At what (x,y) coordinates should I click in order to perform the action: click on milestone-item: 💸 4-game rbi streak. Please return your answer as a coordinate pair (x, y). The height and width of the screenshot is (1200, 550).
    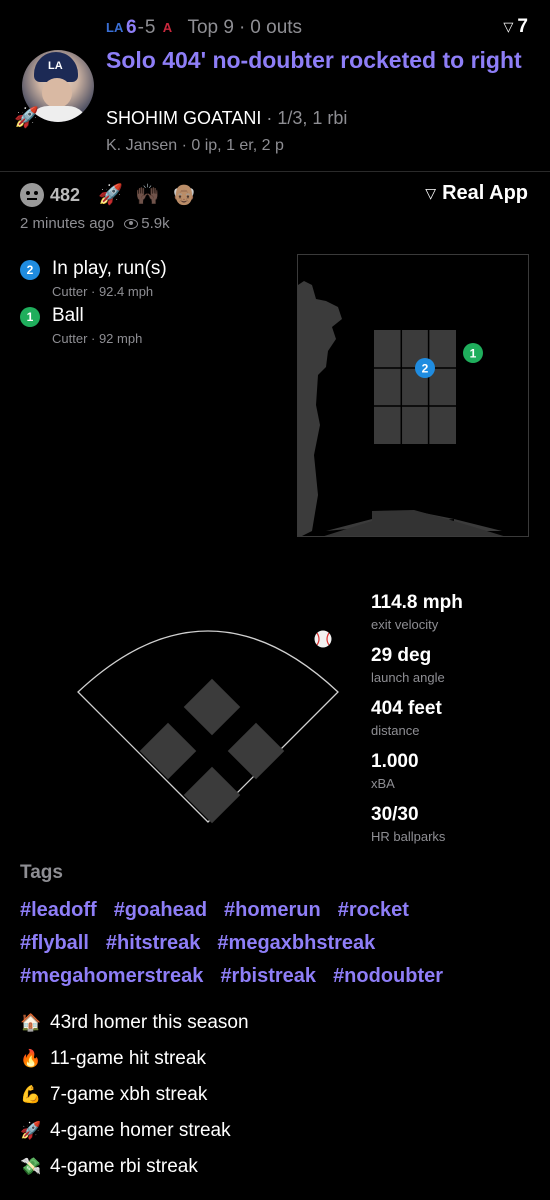
    Looking at the image, I should click on (109, 1167).